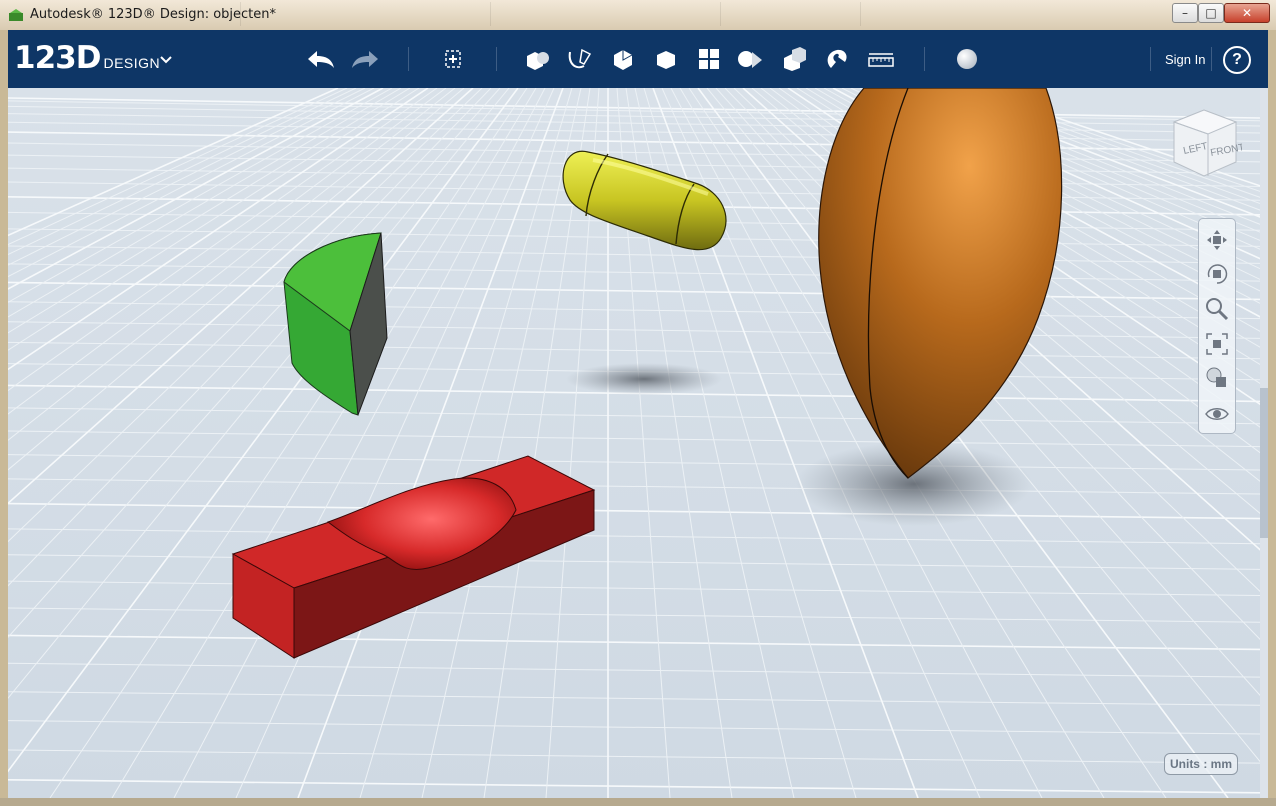 The image size is (1276, 806). I want to click on construct-icon, so click(623, 60).